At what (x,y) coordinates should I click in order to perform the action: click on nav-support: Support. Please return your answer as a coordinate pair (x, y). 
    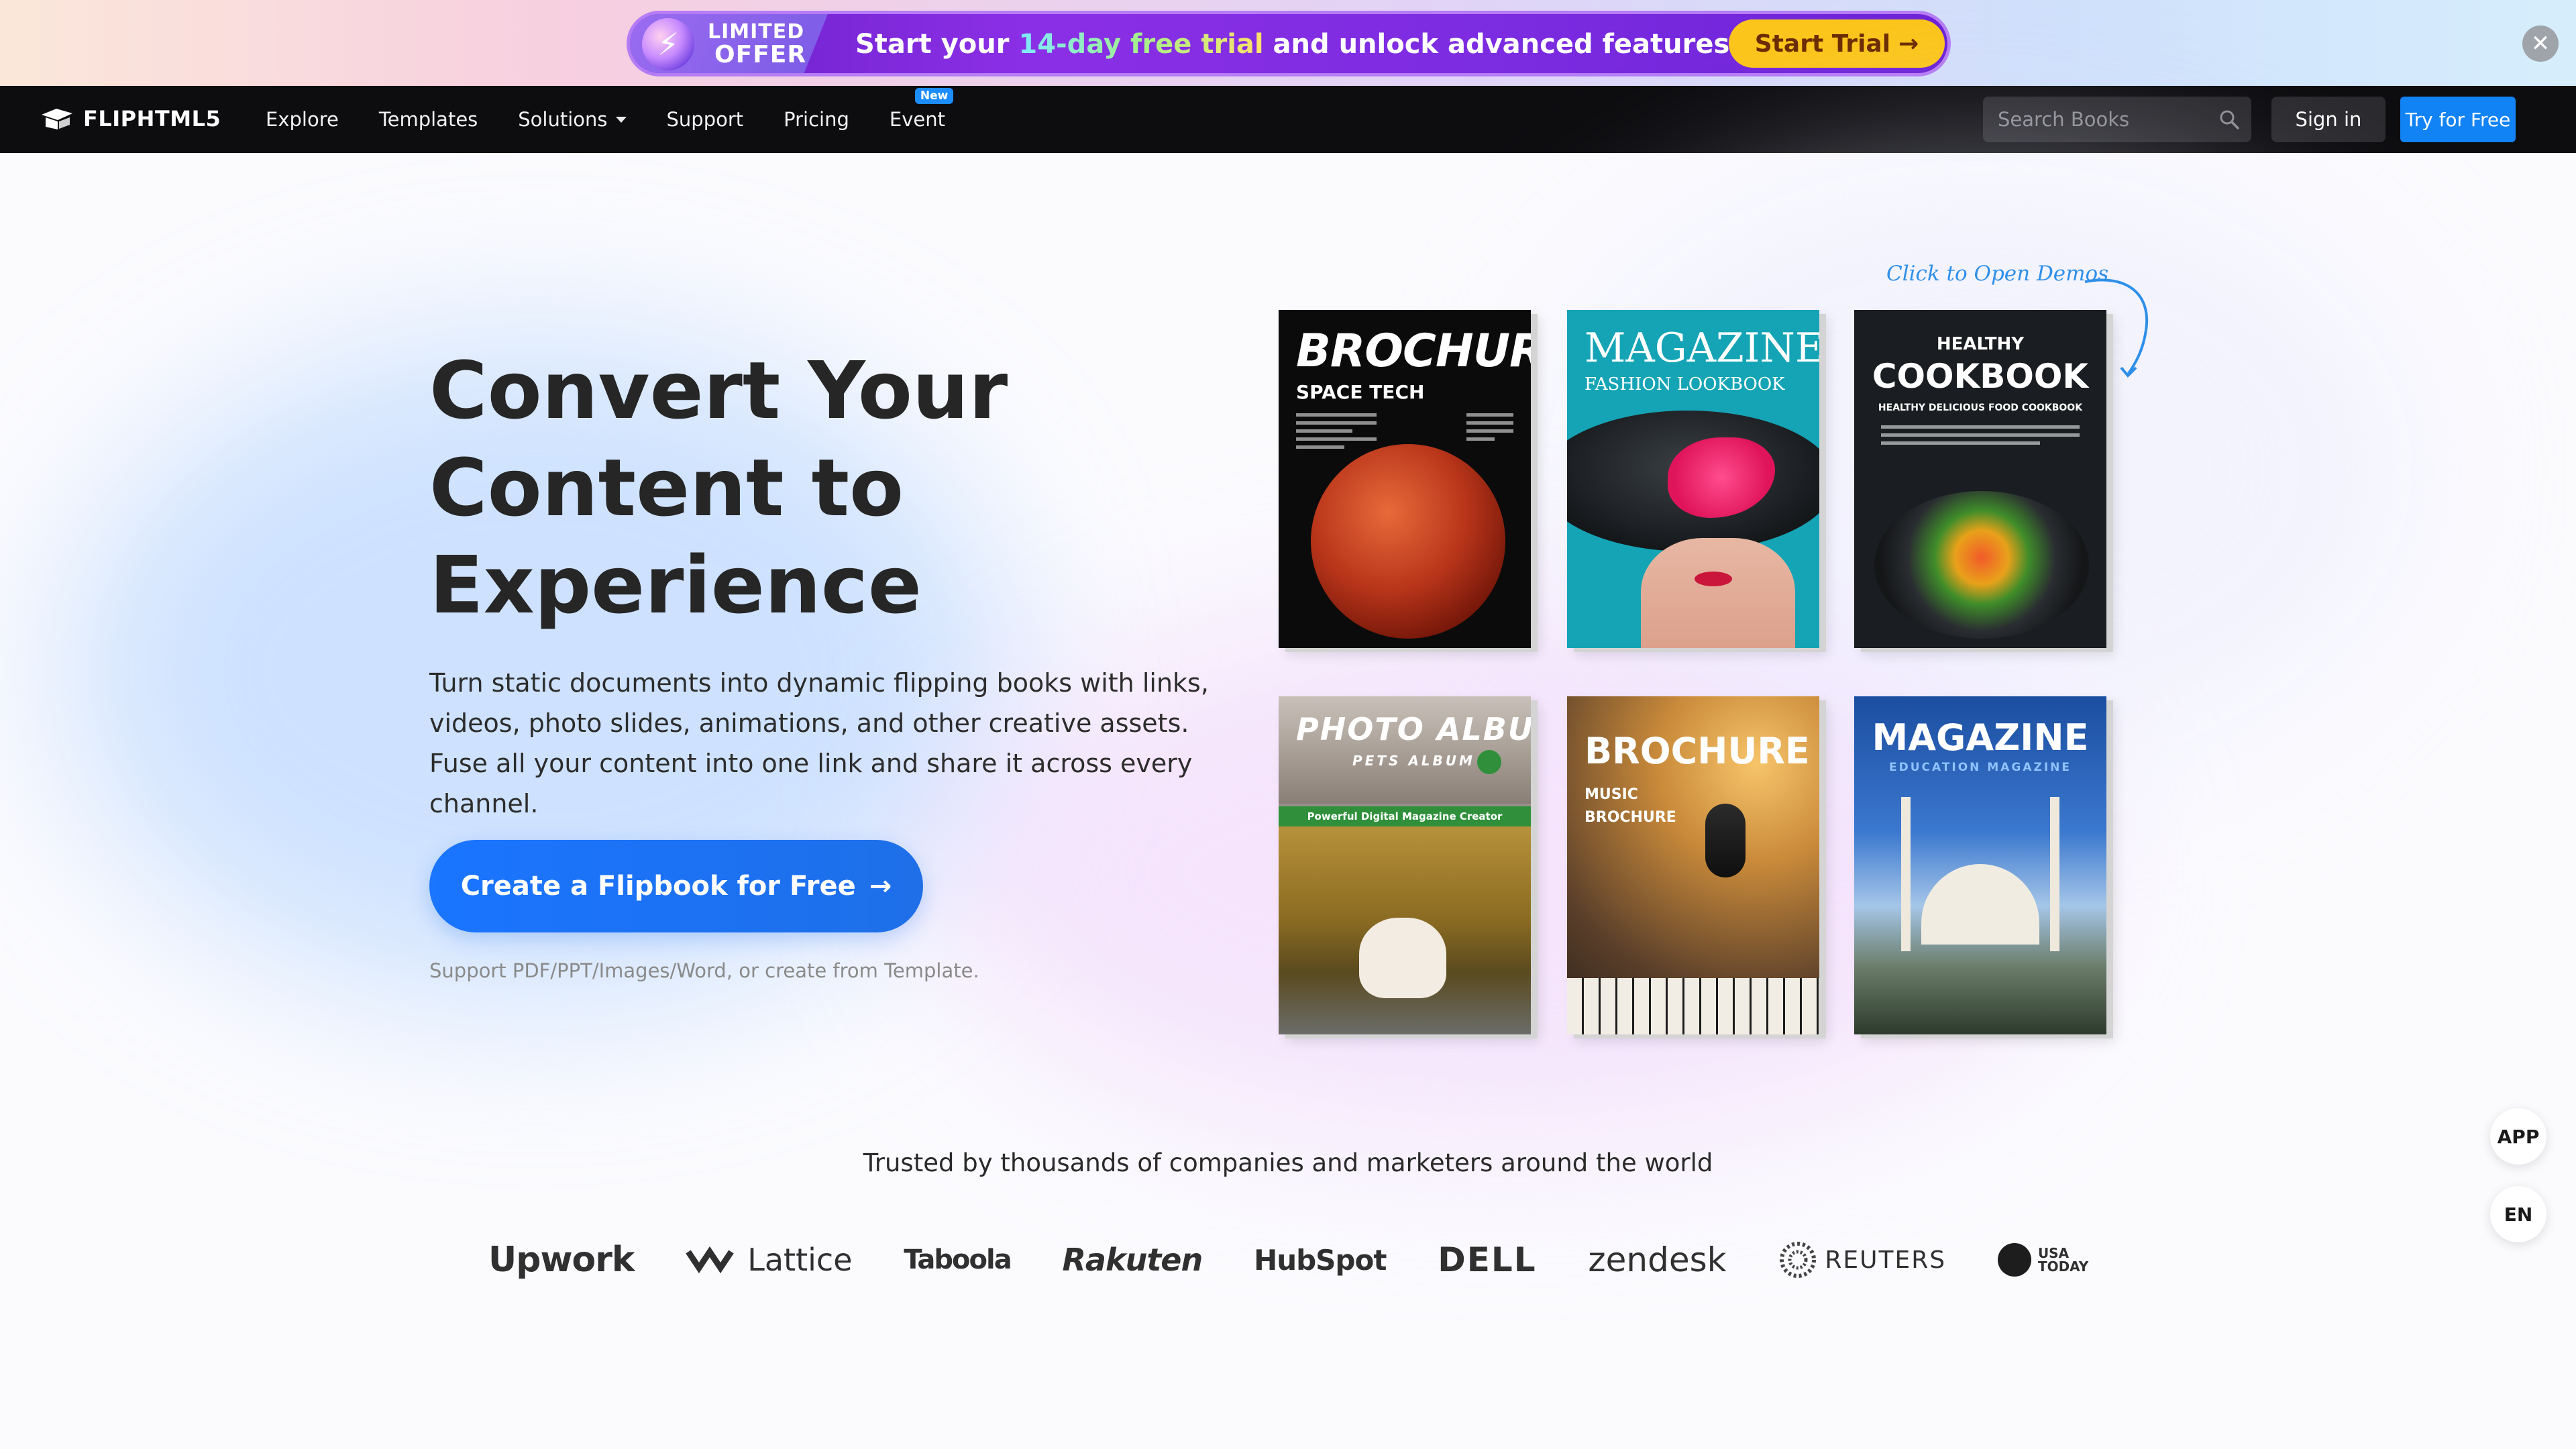
    Looking at the image, I should click on (705, 119).